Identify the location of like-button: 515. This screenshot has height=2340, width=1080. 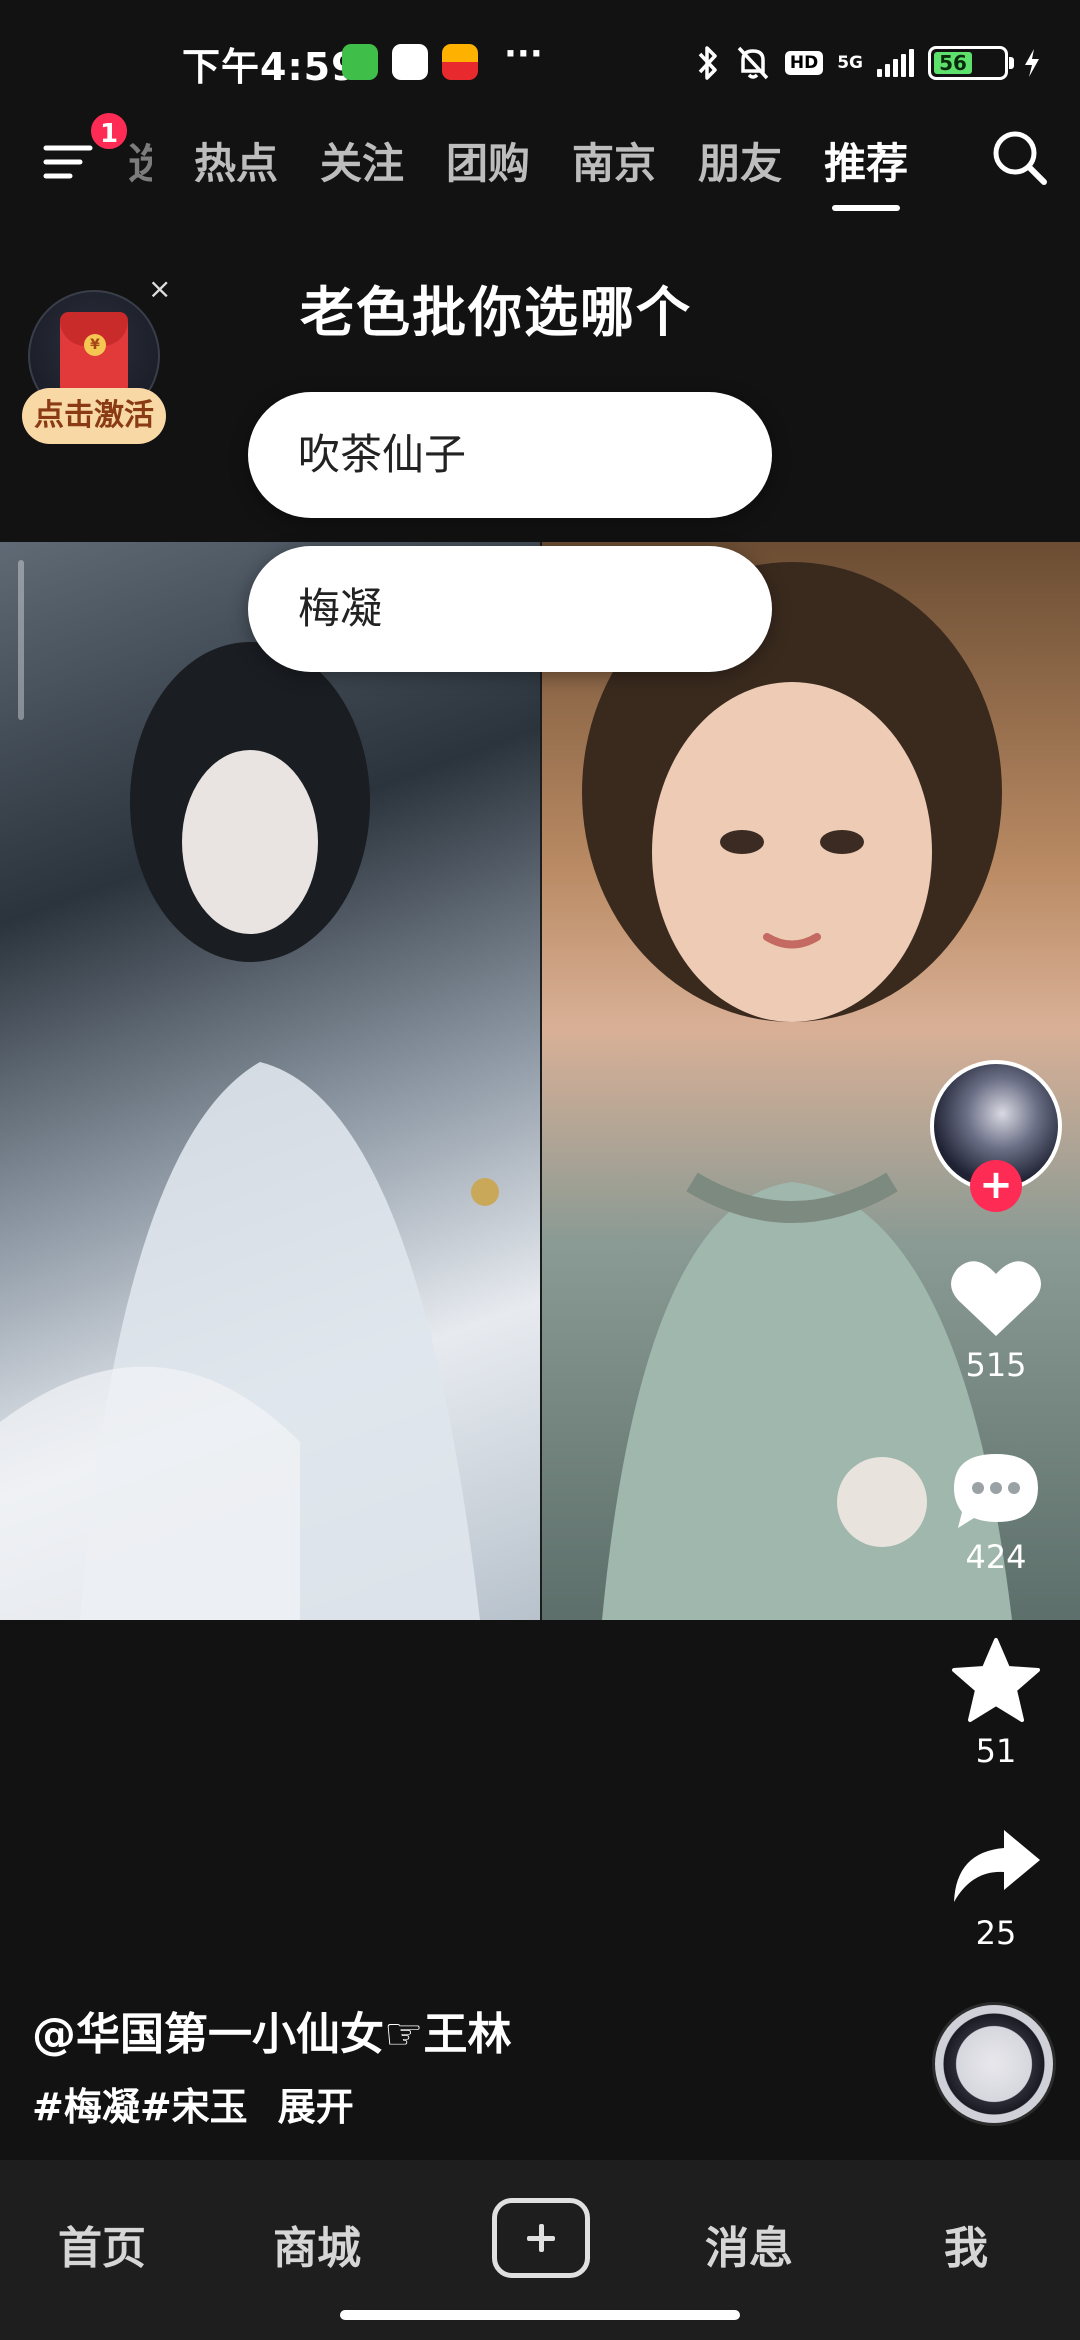
(996, 1320).